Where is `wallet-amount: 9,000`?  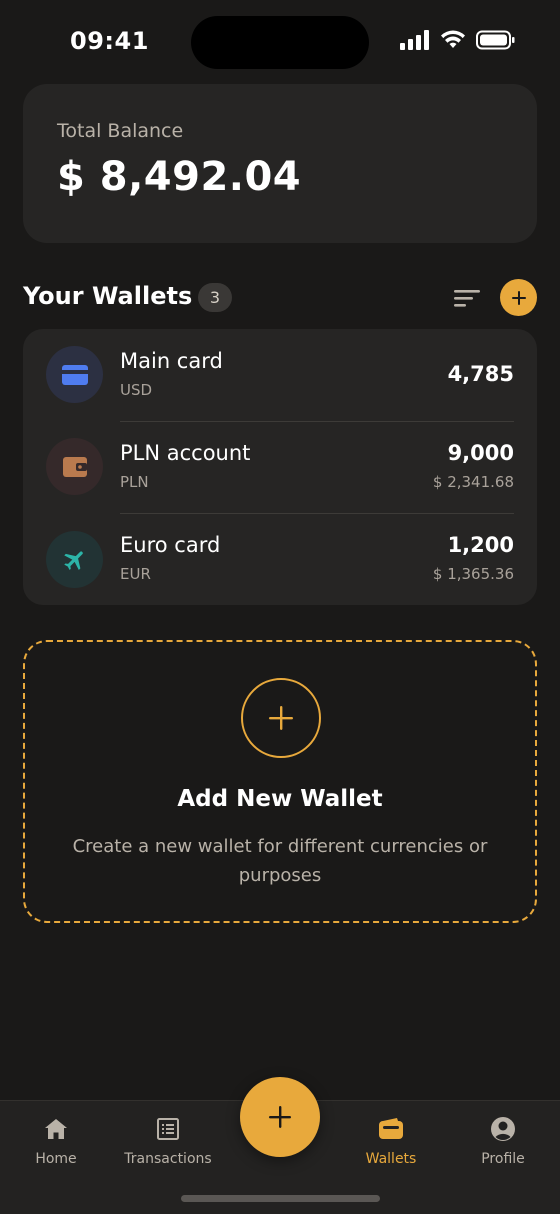 wallet-amount: 9,000 is located at coordinates (480, 453).